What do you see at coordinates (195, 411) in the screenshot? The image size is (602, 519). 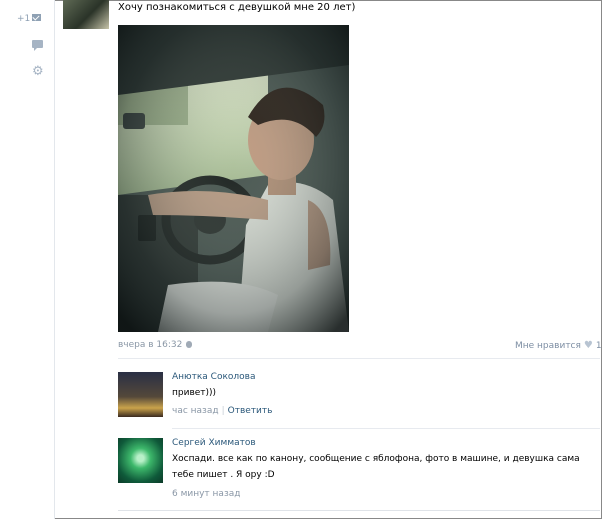 I see `comment-time: час назад` at bounding box center [195, 411].